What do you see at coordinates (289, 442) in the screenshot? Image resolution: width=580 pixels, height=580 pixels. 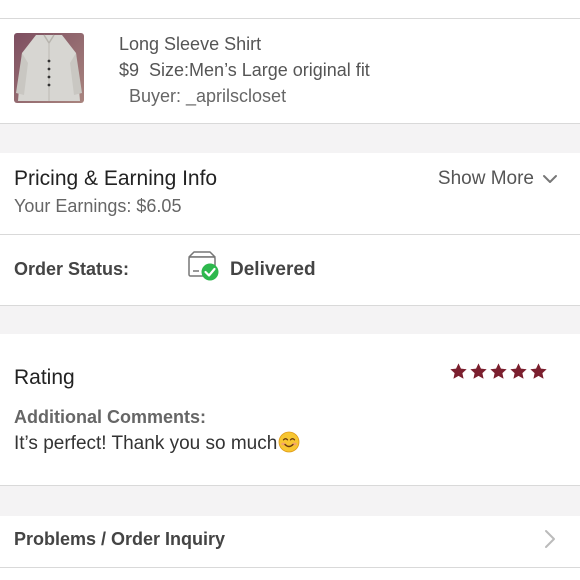 I see `smiling-face-emoji-icon` at bounding box center [289, 442].